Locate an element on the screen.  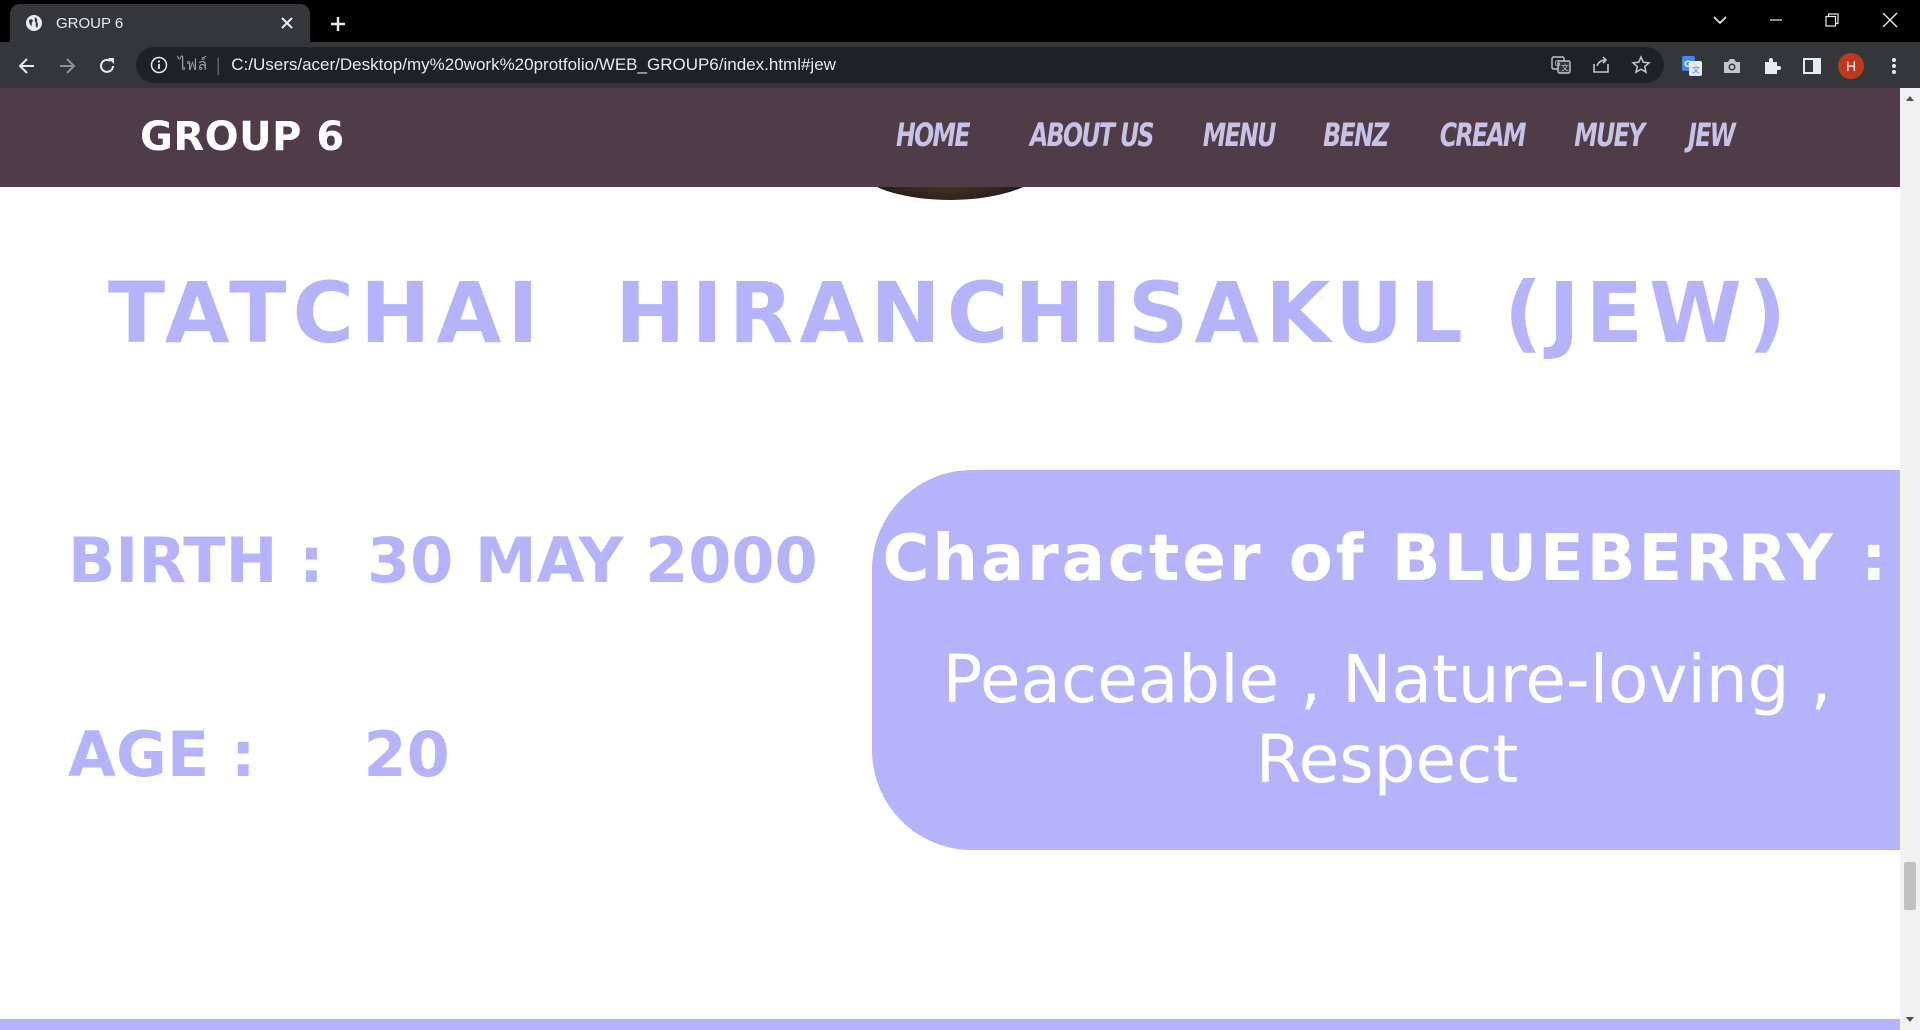
camera-icon is located at coordinates (1732, 66).